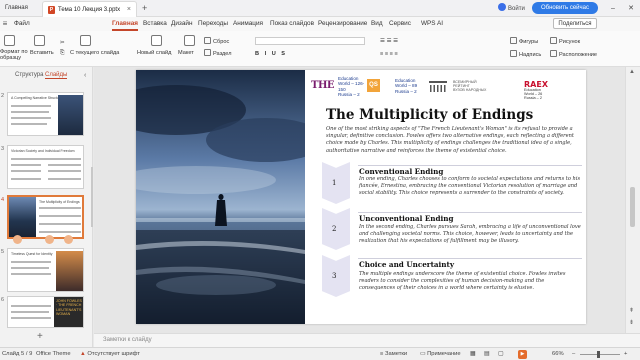 This screenshot has width=640, height=360. I want to click on paste-button: Вставить, so click(42, 53).